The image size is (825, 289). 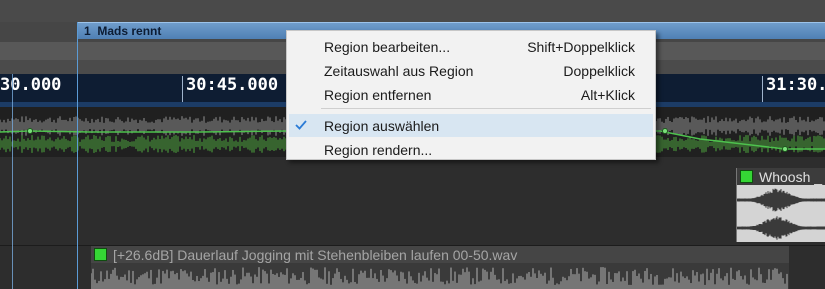 I want to click on menu-item-region-entfernen: Region entfernen Alt+Klick, so click(x=471, y=94).